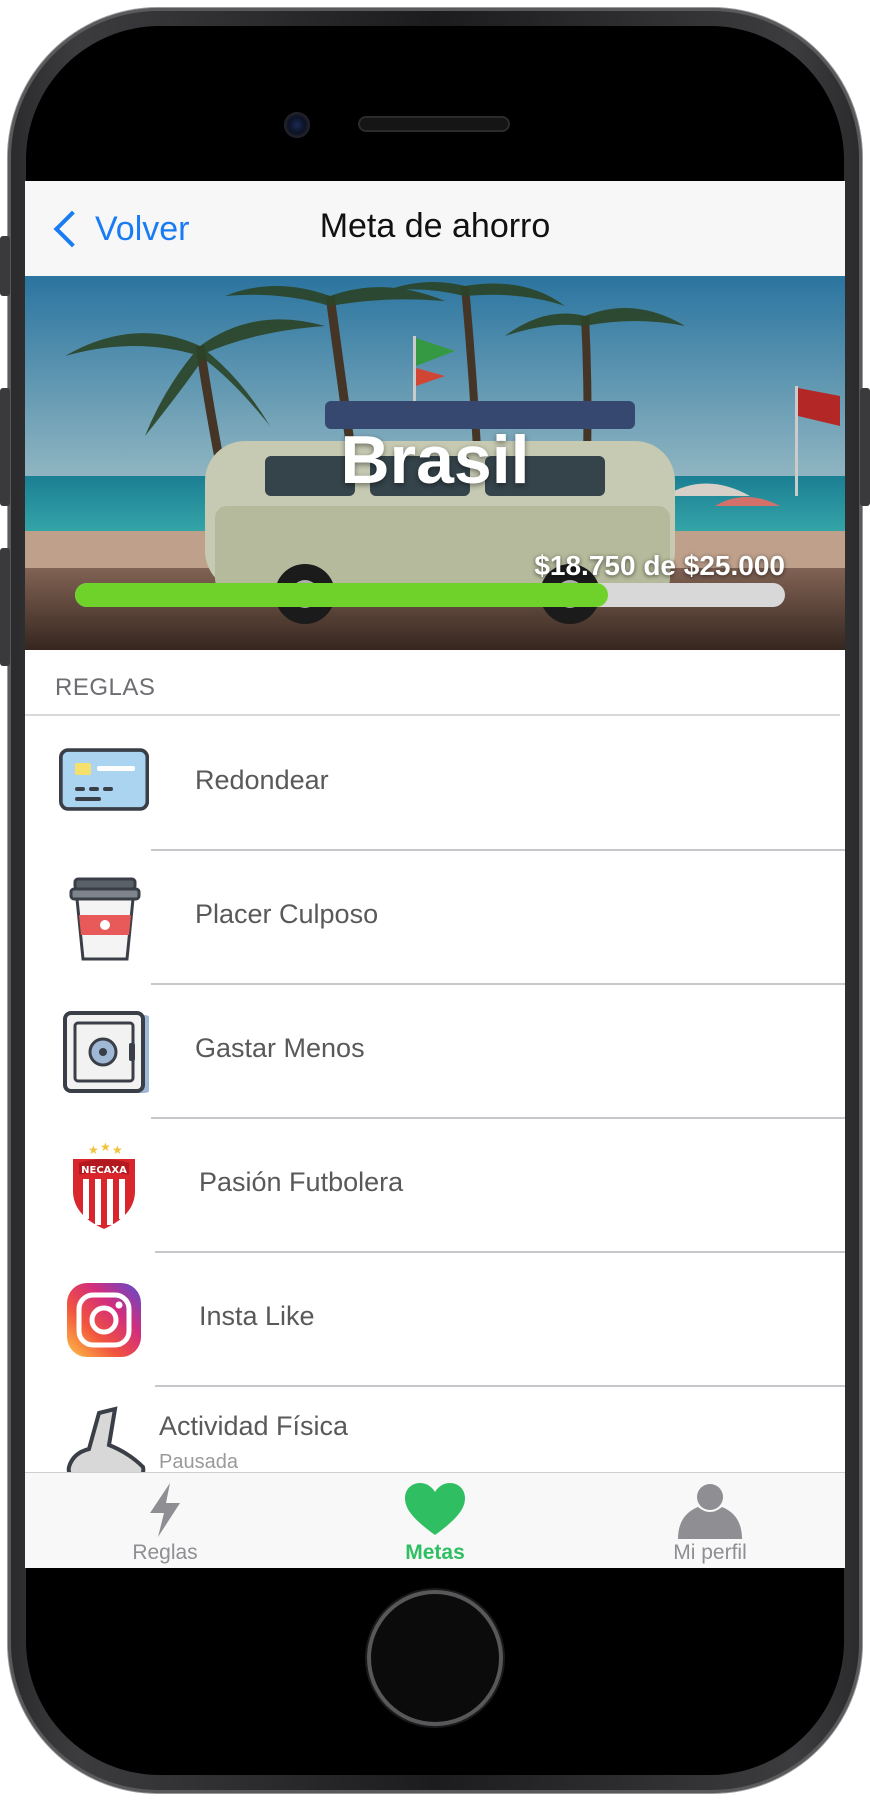 This screenshot has height=1801, width=870. Describe the element at coordinates (435, 460) in the screenshot. I see `goal-name: Brasil` at that location.